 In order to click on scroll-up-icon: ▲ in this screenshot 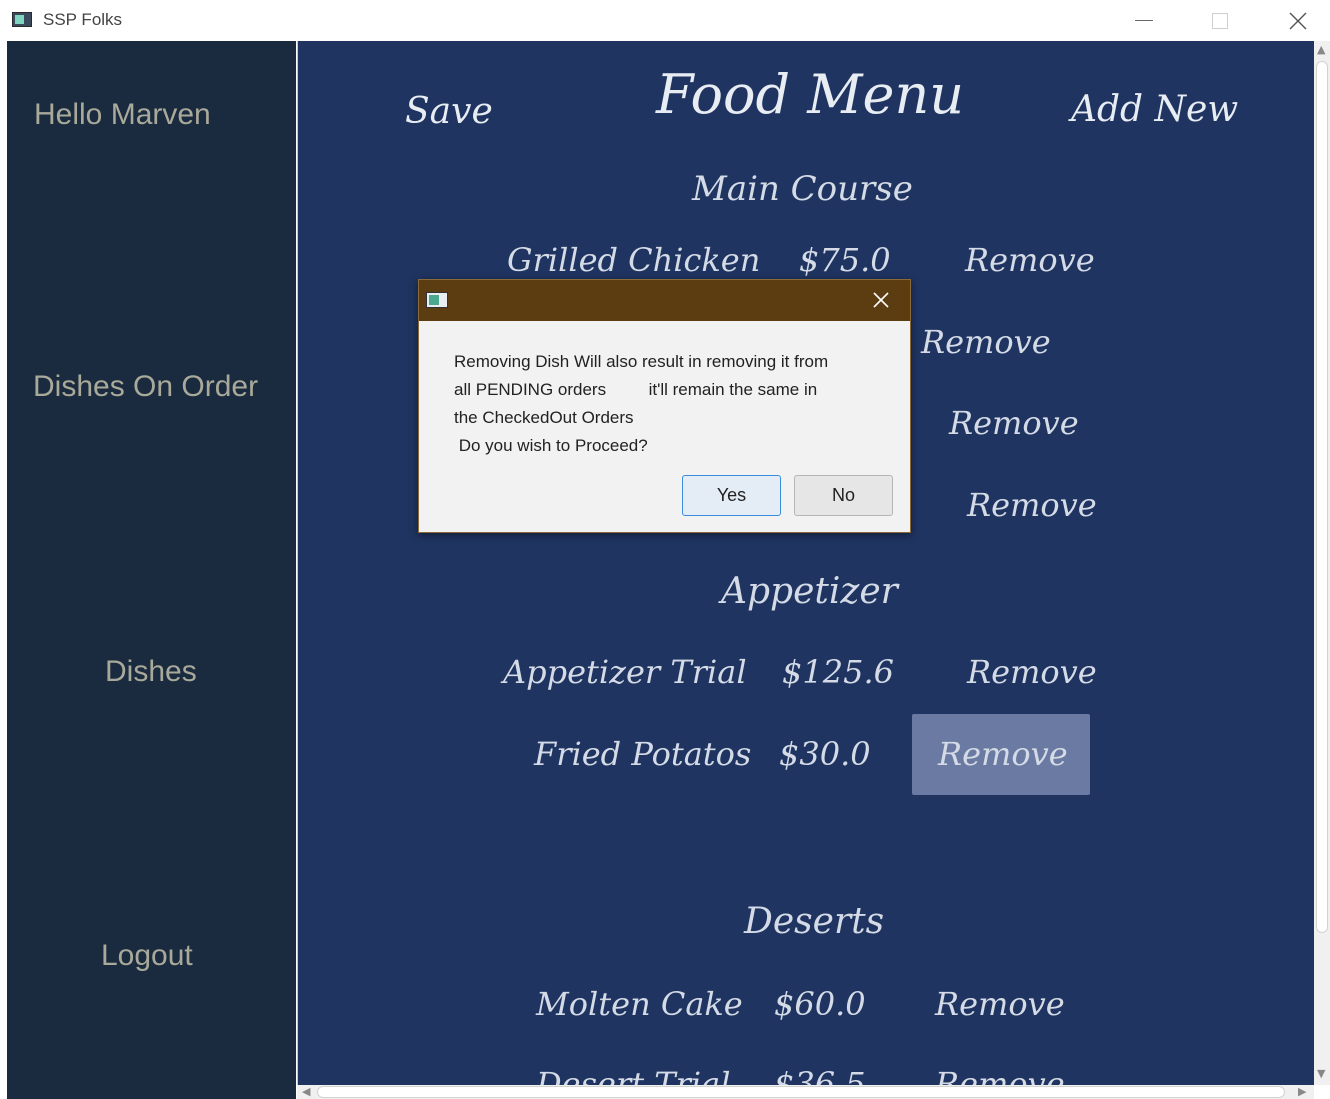, I will do `click(1321, 49)`.